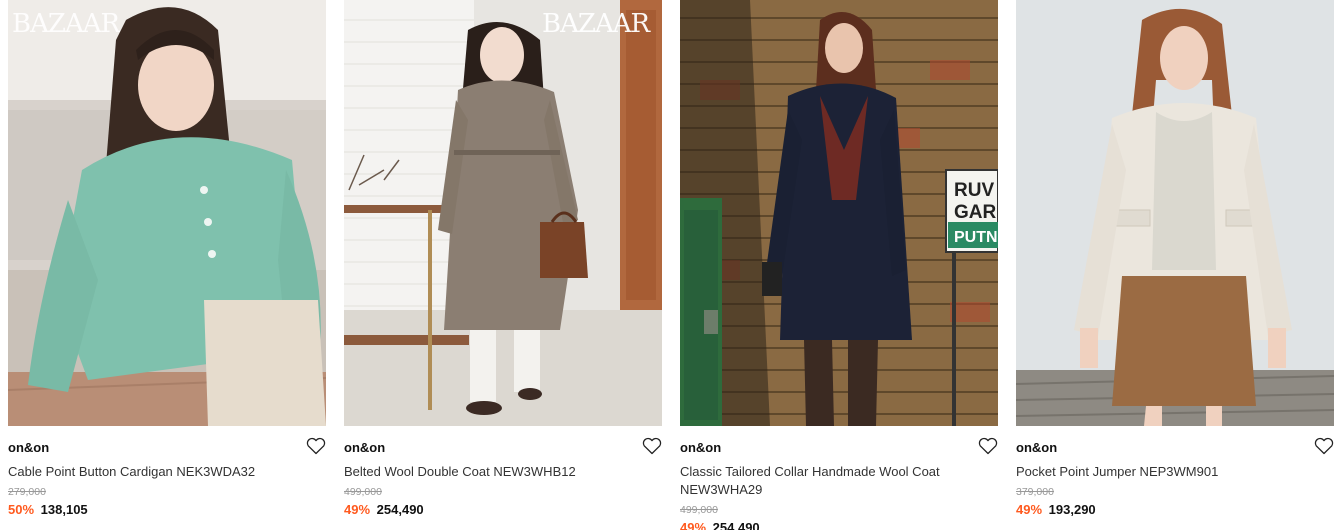  Describe the element at coordinates (1072, 509) in the screenshot. I see `sale-price: 193,290` at that location.